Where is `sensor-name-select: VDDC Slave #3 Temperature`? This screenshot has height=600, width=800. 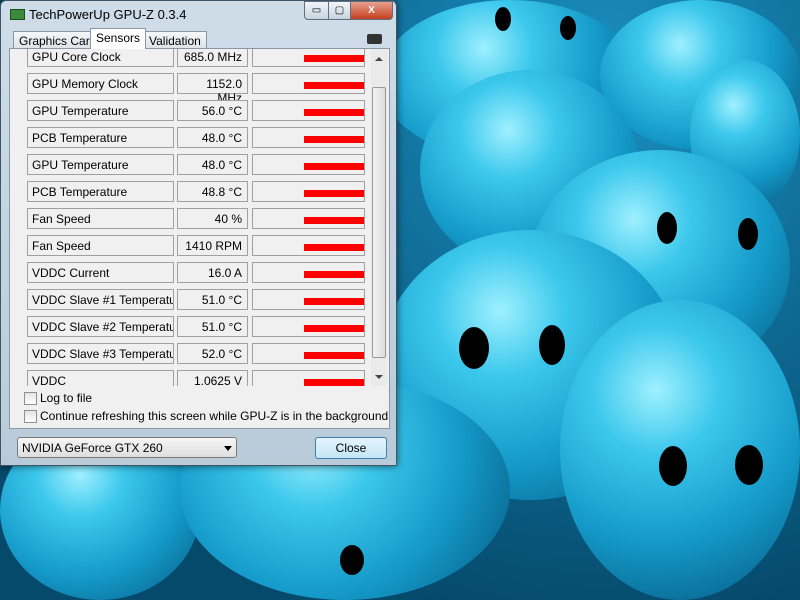 sensor-name-select: VDDC Slave #3 Temperature is located at coordinates (100, 353).